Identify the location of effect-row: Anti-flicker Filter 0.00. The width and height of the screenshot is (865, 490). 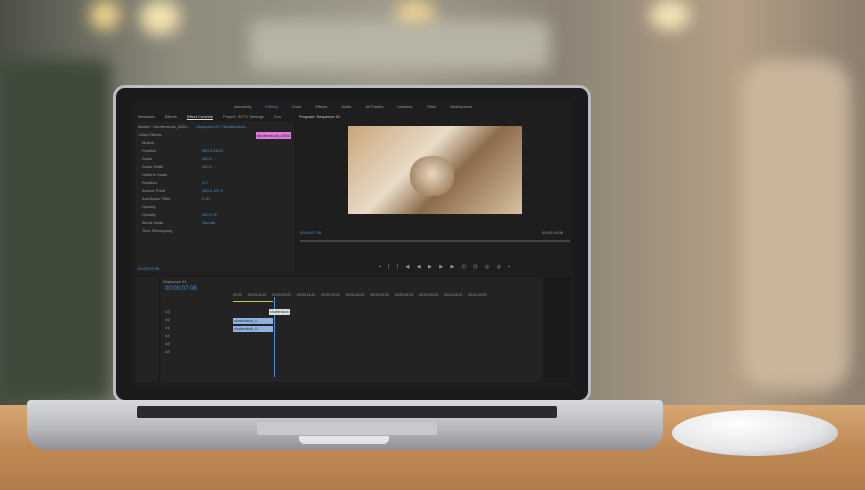
(215, 198).